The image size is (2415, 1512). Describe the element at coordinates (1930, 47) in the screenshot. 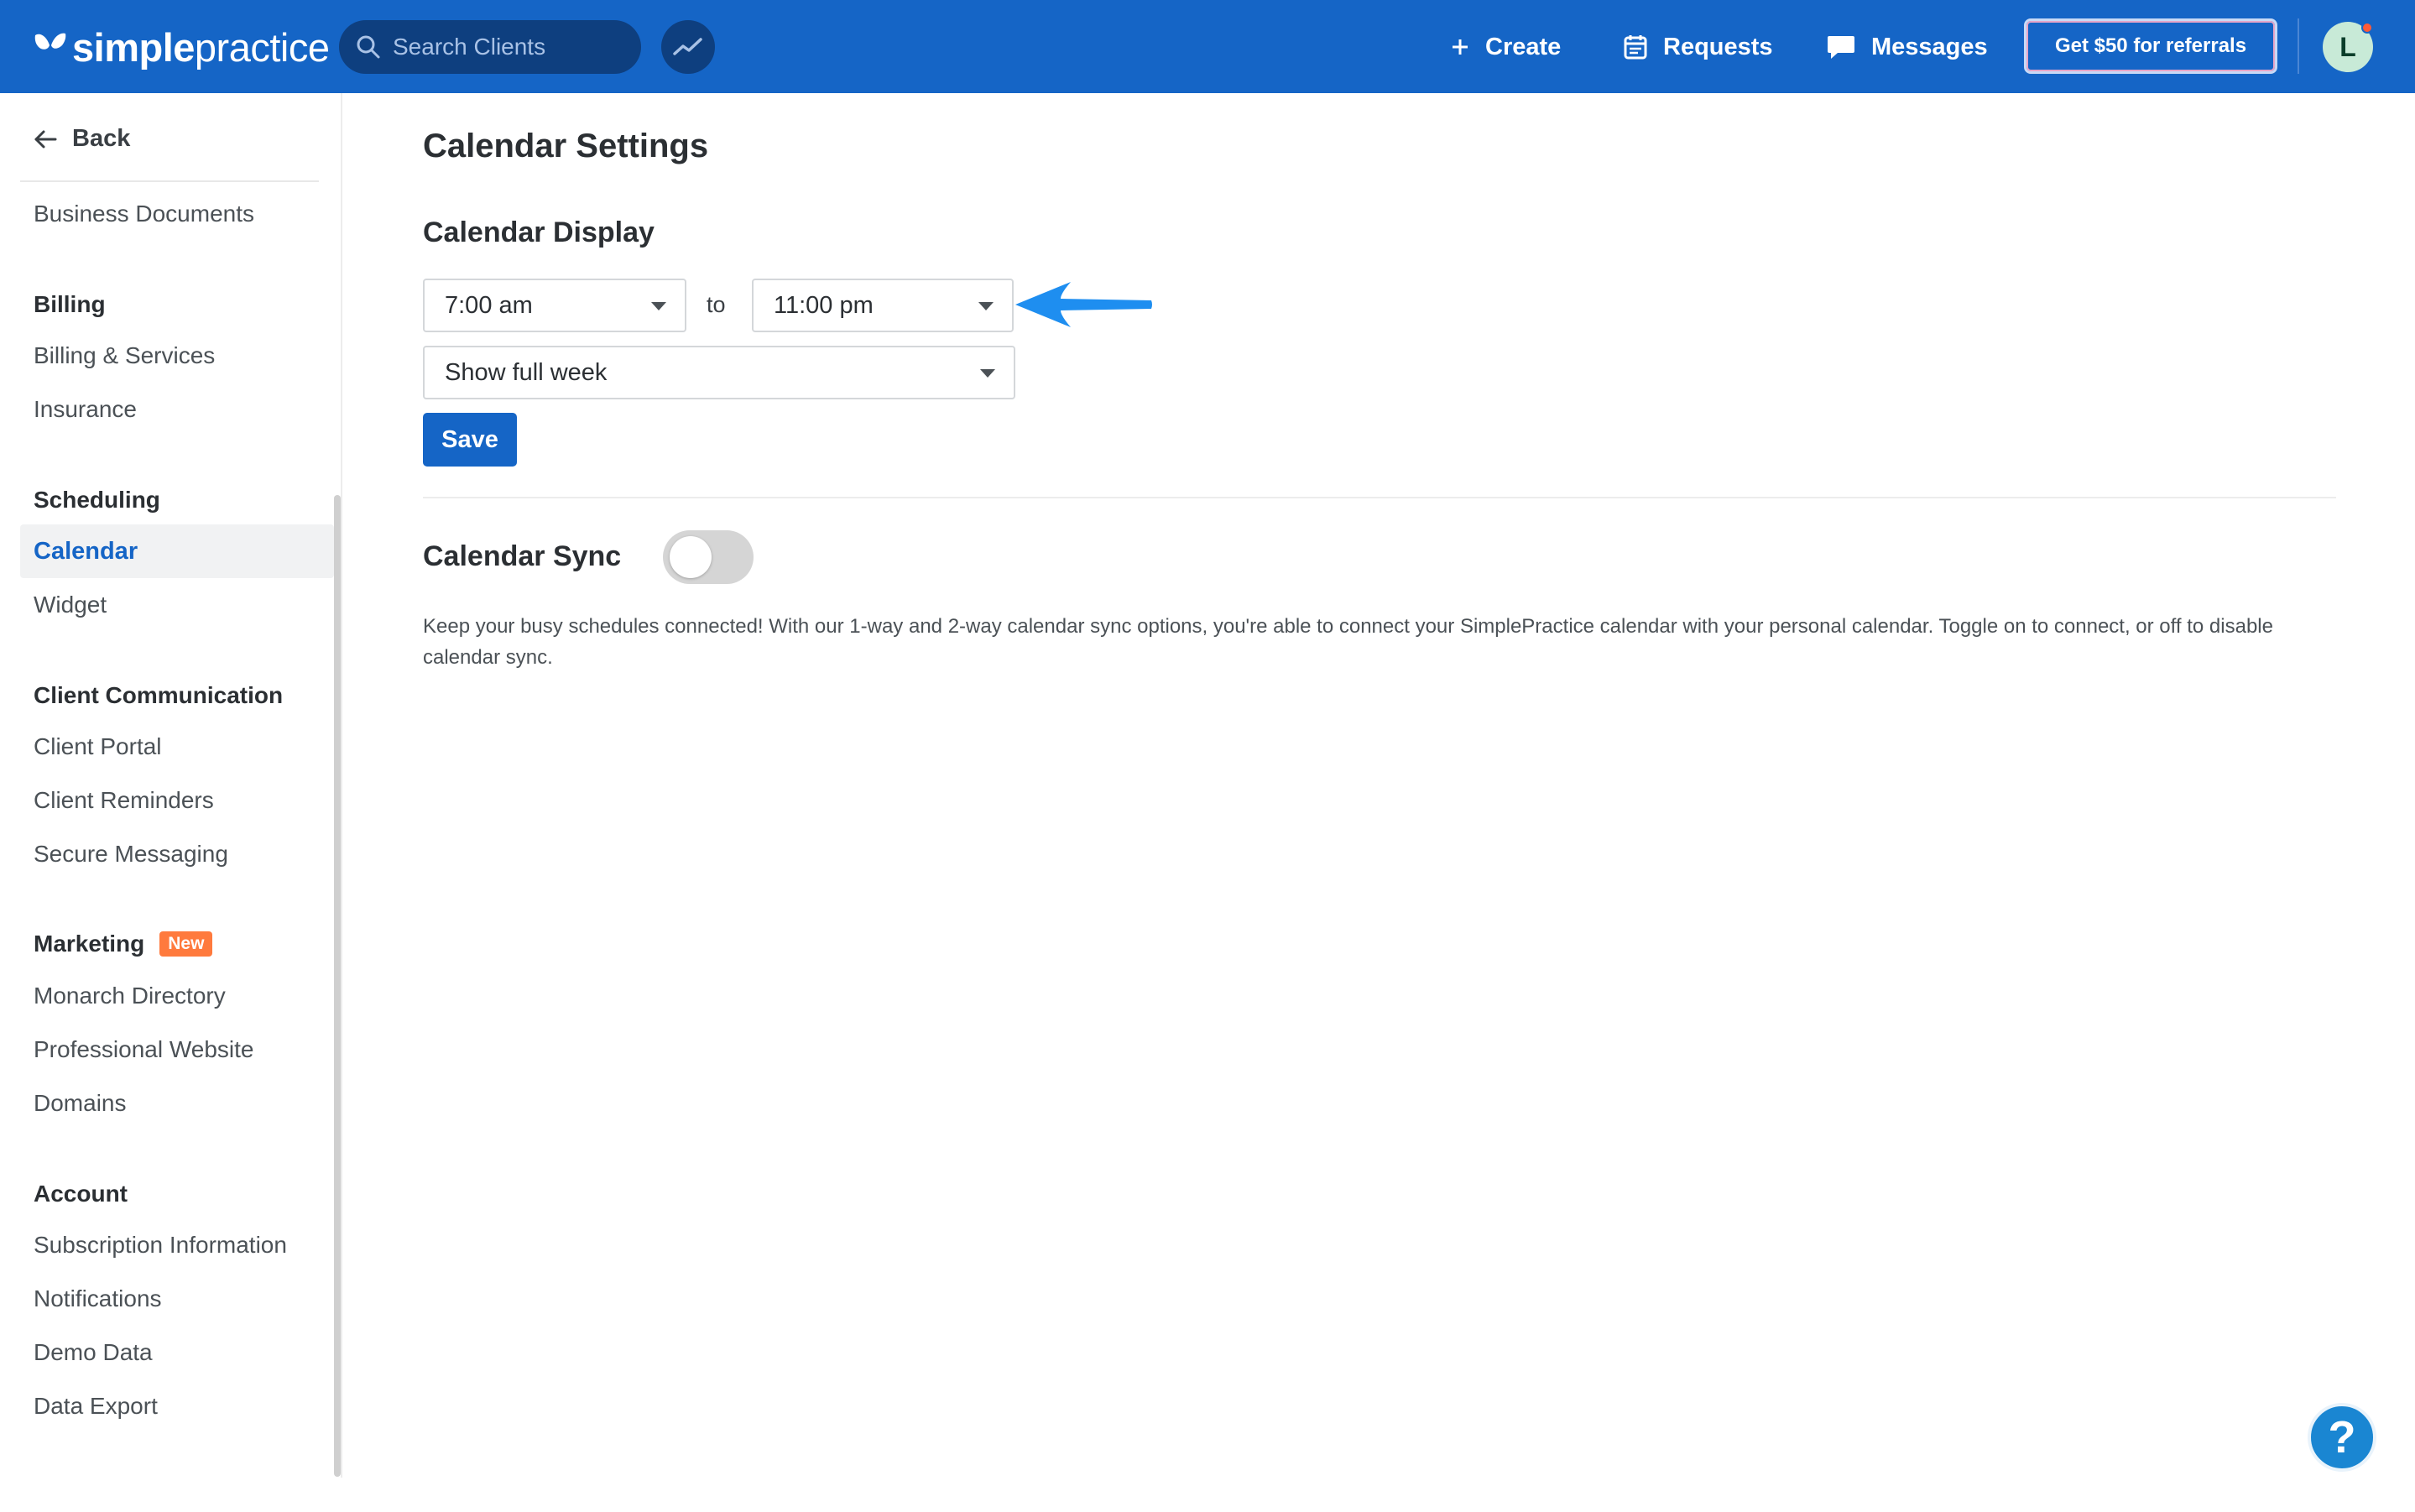

I see `messages-label: Messages` at that location.